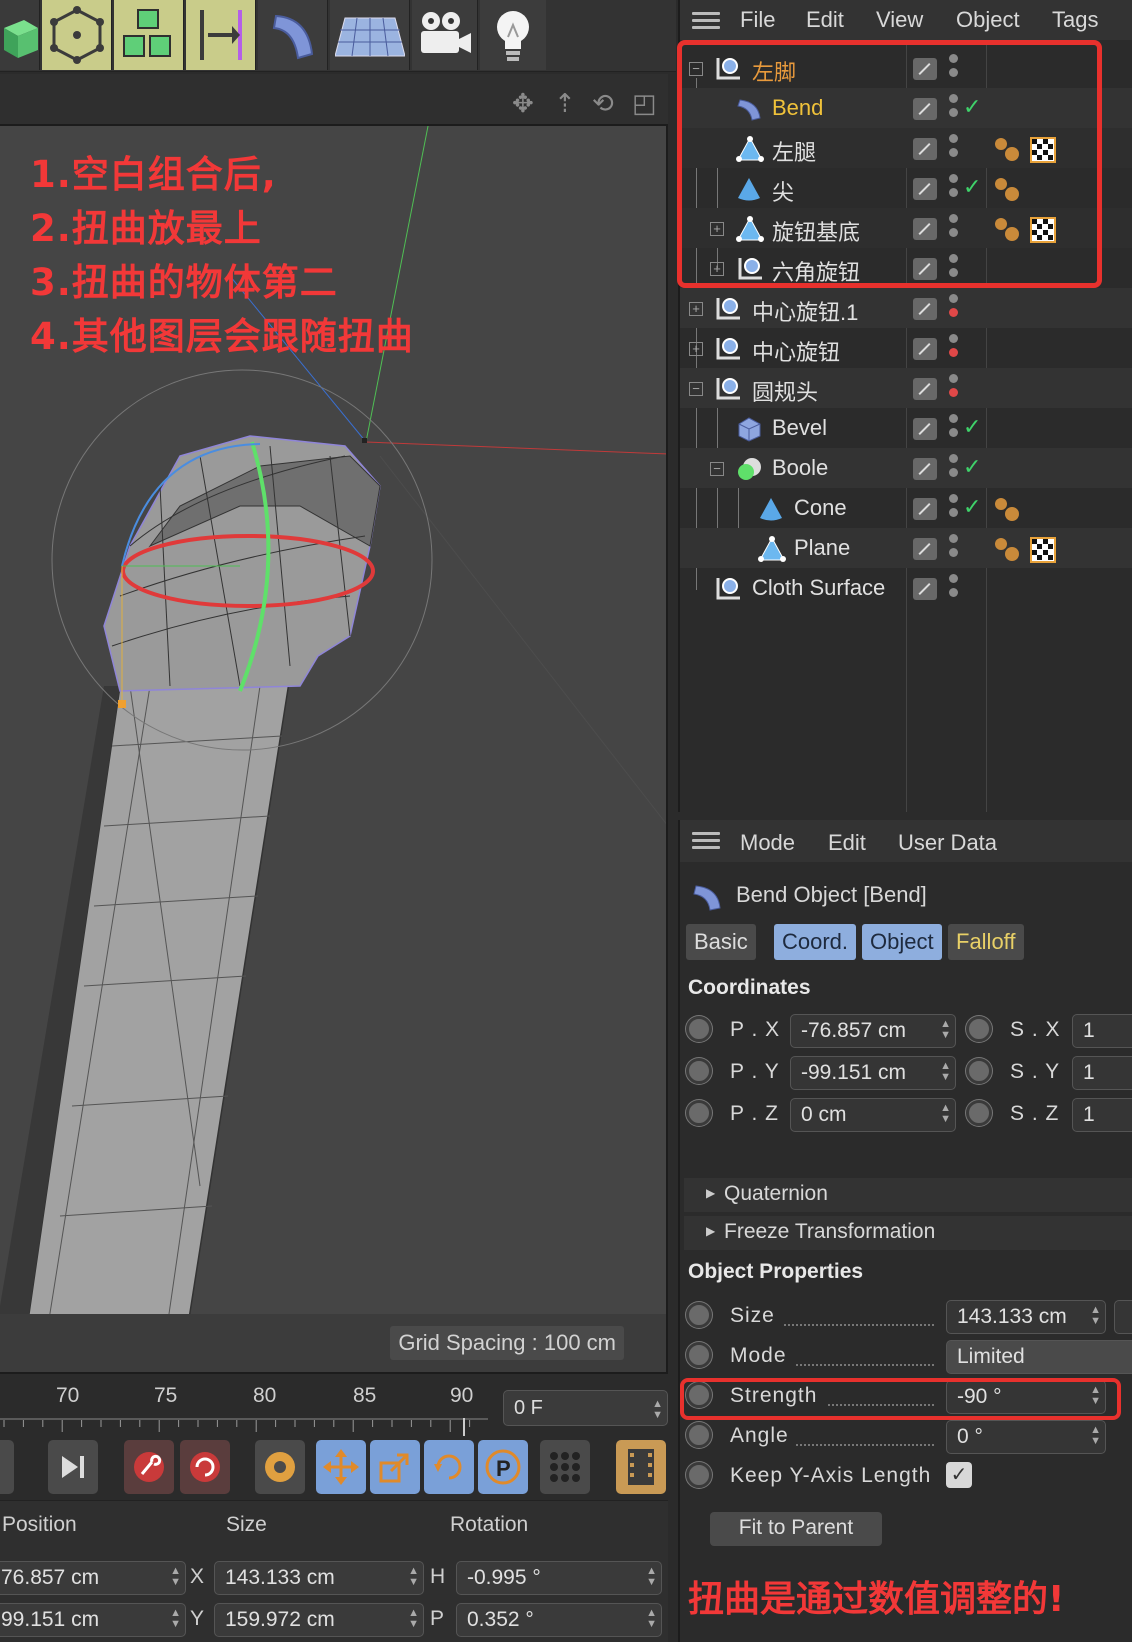 The image size is (1132, 1642). I want to click on size-x-field: 143.133 cm ▲ ▼, so click(319, 1578).